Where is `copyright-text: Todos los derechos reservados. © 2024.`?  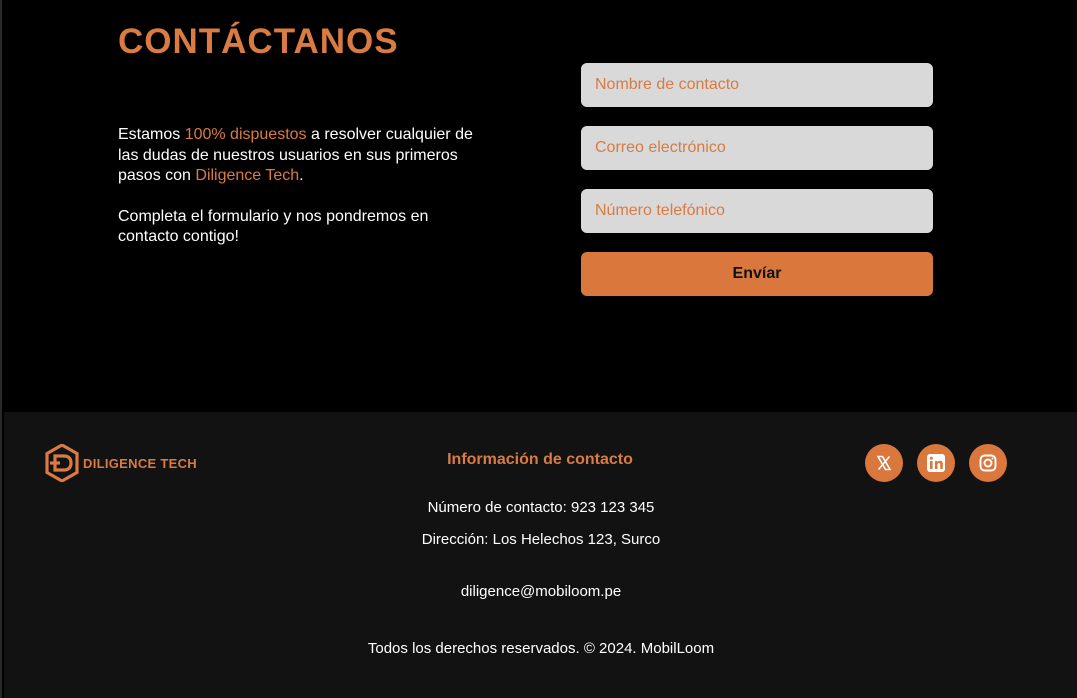 copyright-text: Todos los derechos reservados. © 2024. is located at coordinates (504, 648).